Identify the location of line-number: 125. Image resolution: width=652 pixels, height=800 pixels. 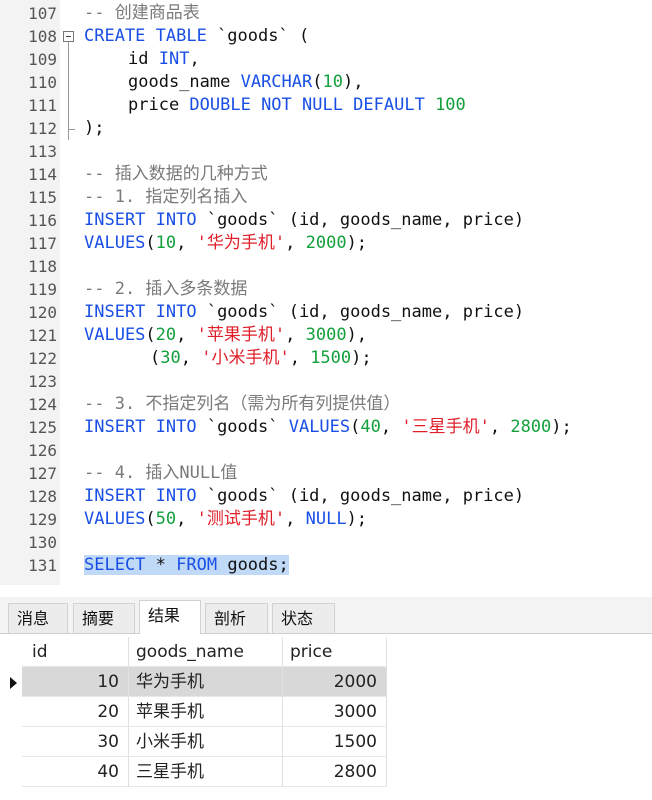
(42, 427).